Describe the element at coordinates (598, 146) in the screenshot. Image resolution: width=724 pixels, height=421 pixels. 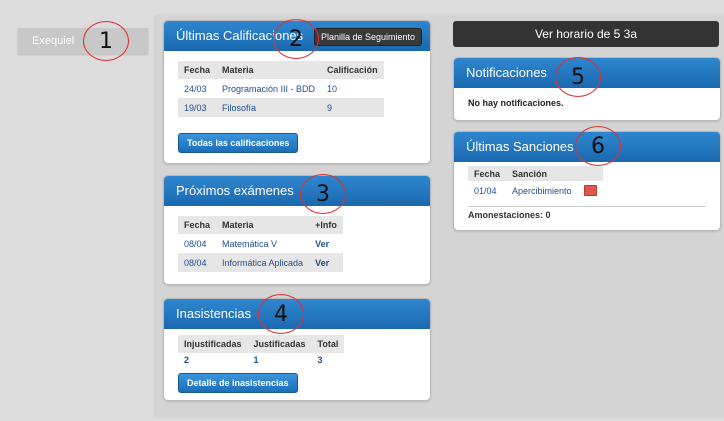
I see `marker-circle-6: 6` at that location.